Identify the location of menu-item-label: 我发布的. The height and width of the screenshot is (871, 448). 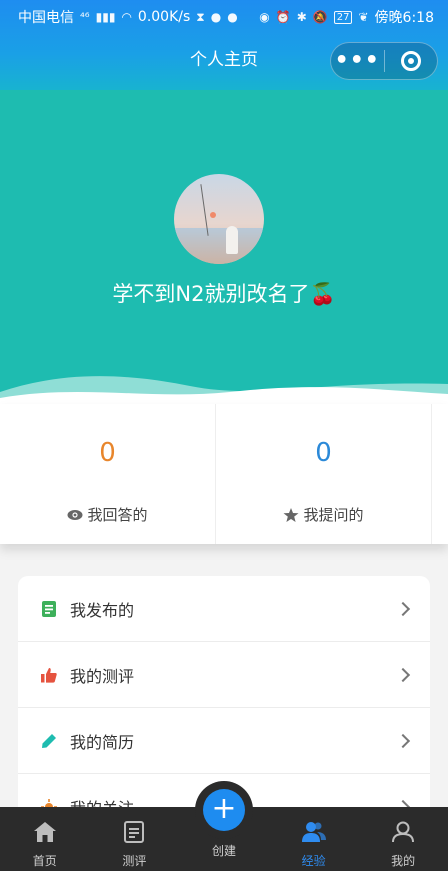
(102, 610).